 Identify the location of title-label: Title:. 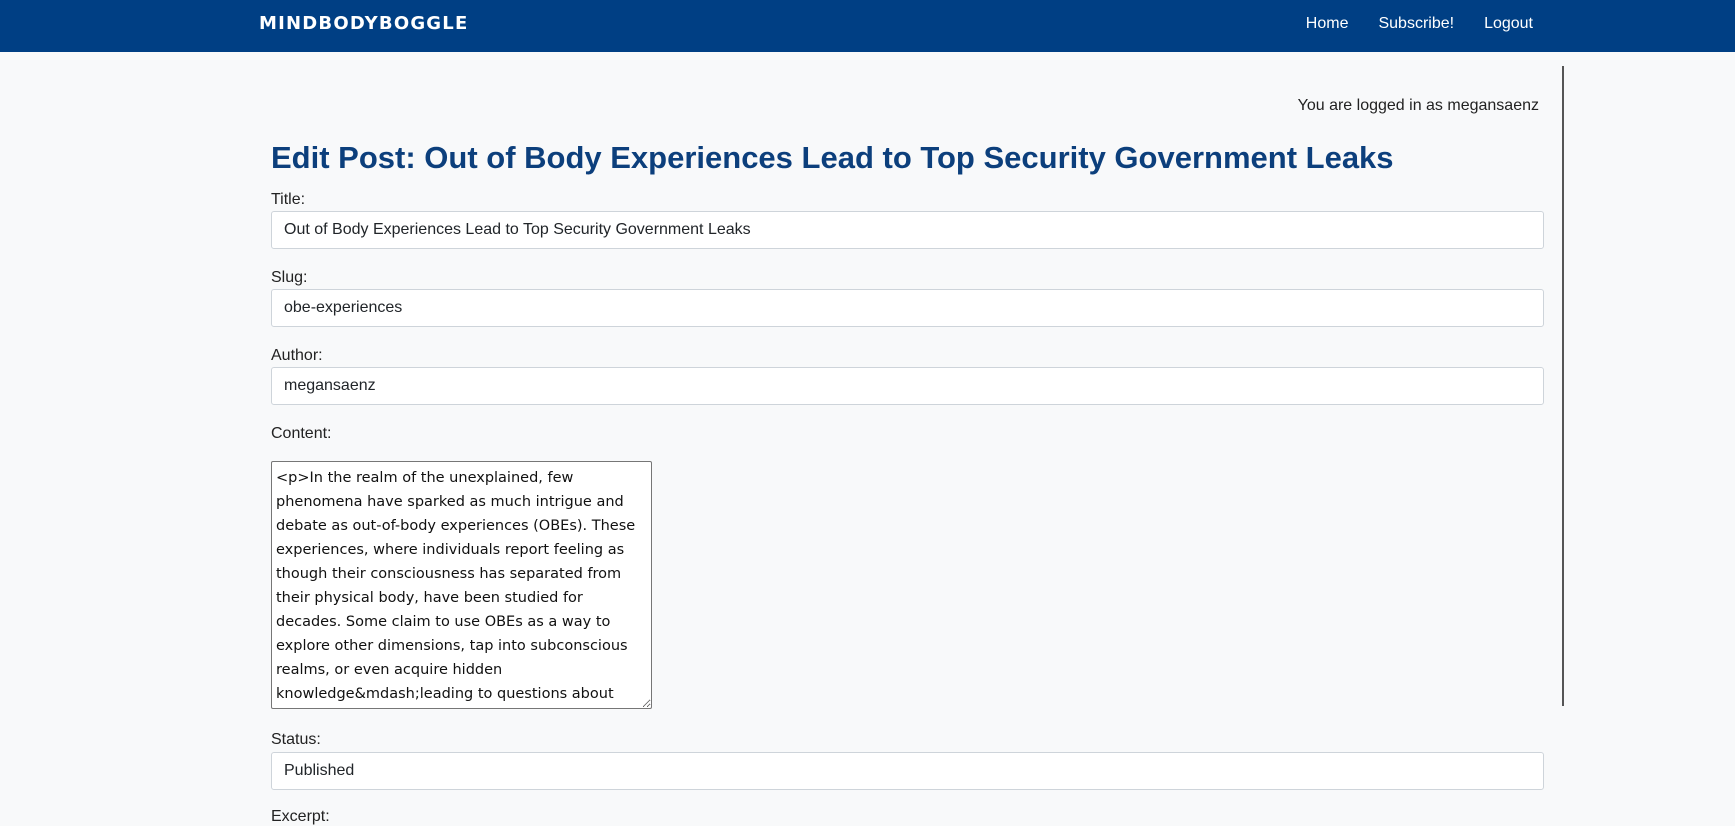
(288, 199).